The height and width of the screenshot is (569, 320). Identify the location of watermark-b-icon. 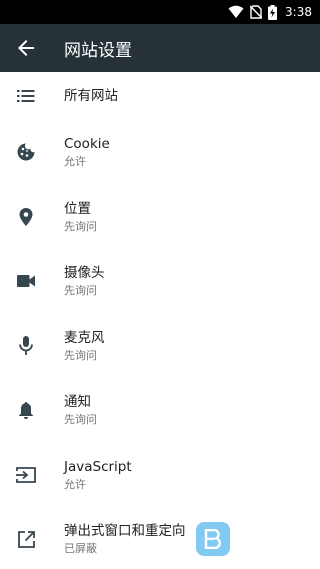
(213, 539).